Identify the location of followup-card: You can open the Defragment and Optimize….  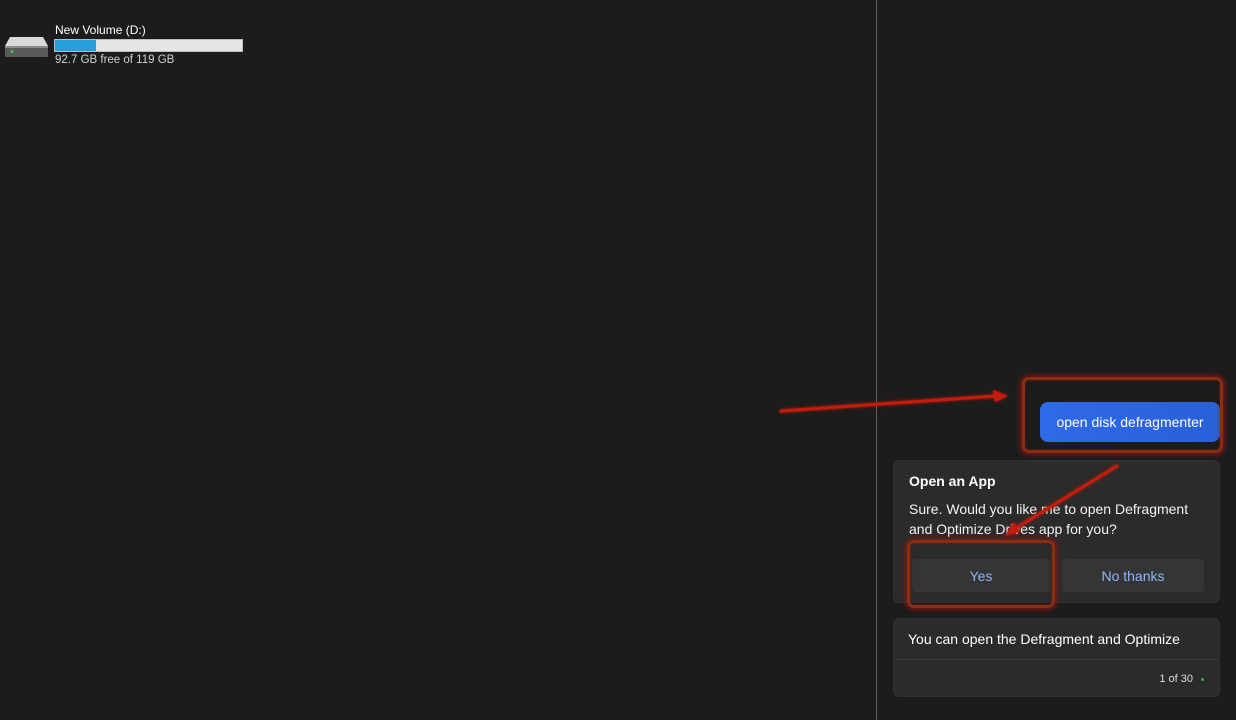
(1056, 657).